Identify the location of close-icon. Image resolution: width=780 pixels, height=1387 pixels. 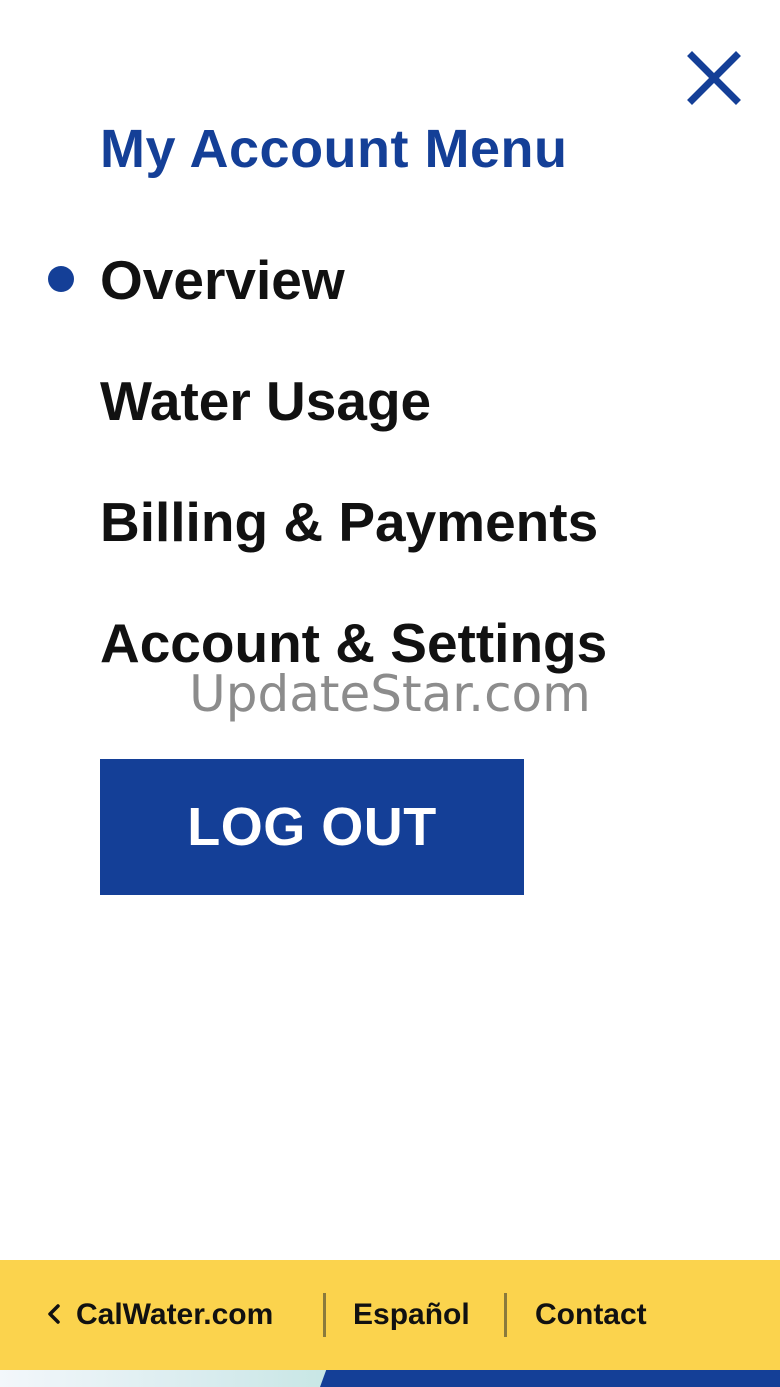
(714, 78).